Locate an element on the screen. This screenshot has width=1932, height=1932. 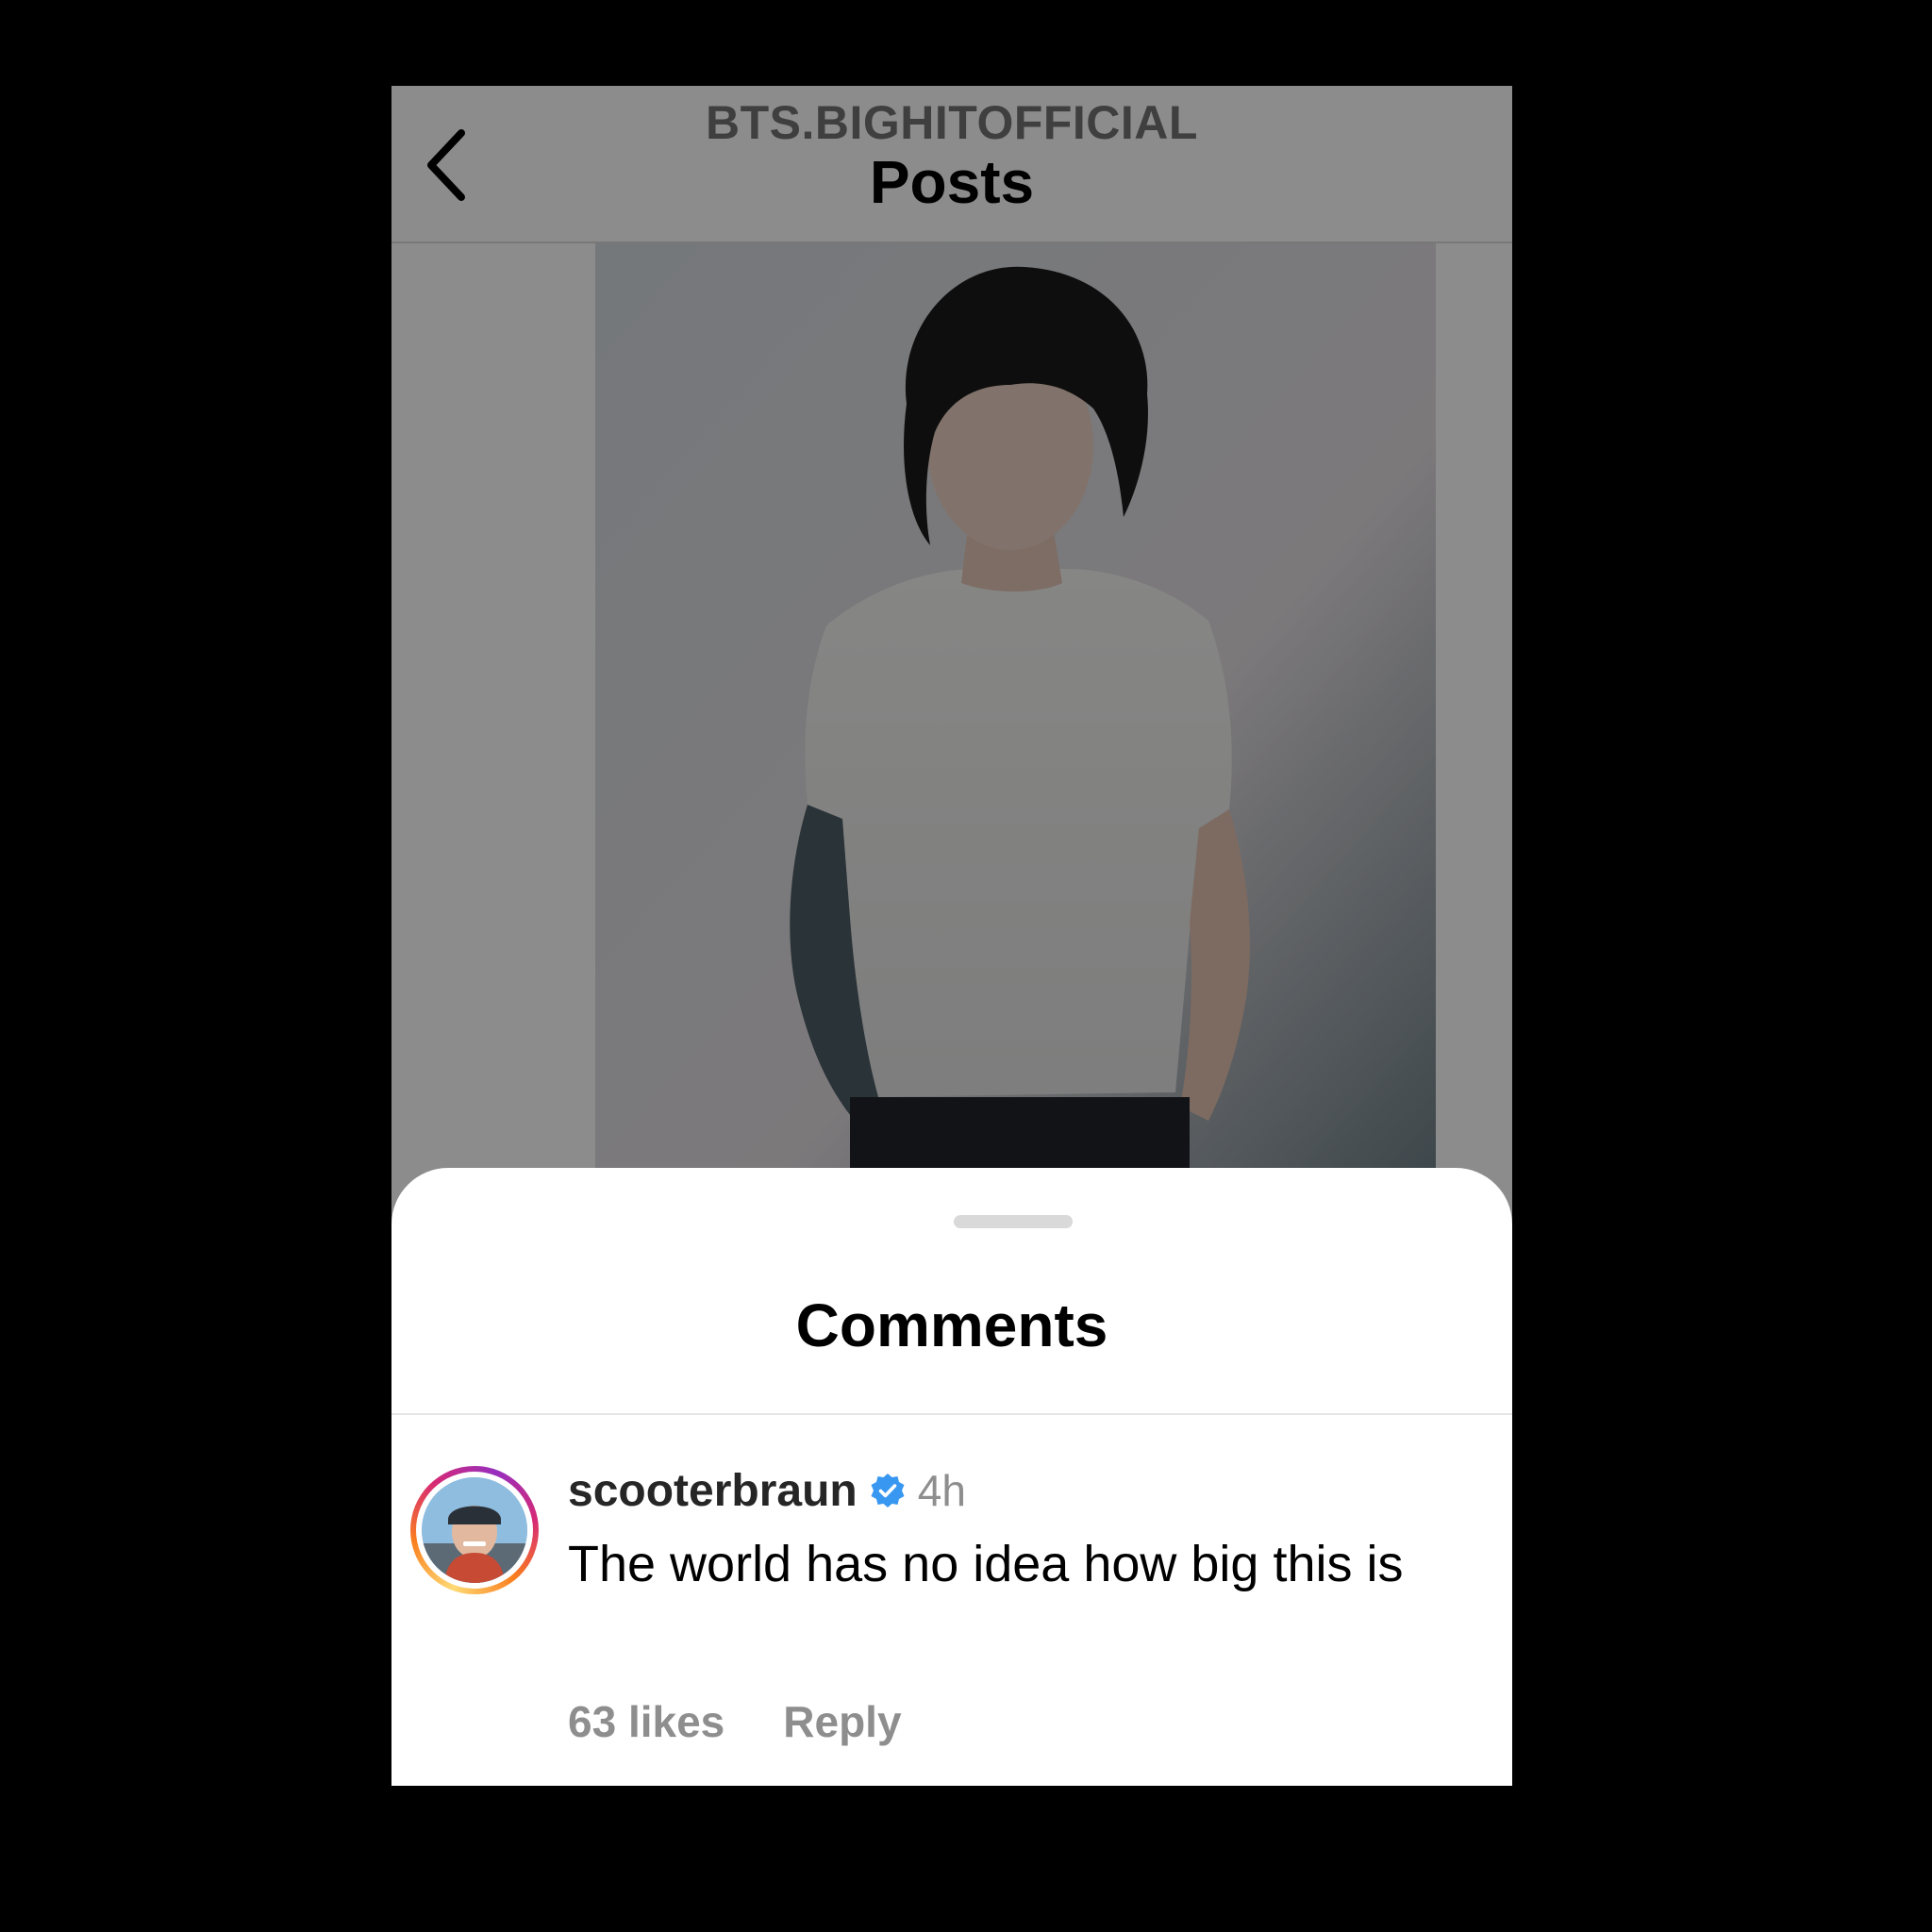
comment-username: scooterbraun is located at coordinates (713, 1491).